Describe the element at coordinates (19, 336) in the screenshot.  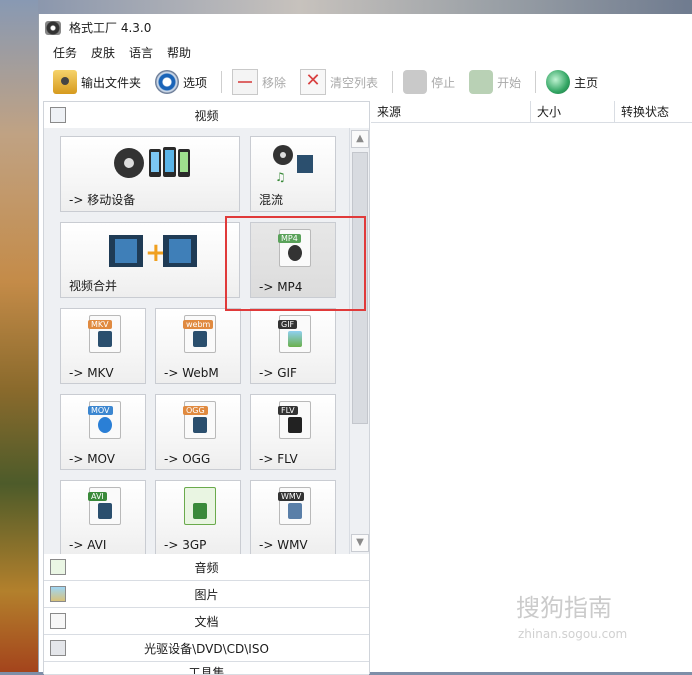
I see `desktop-background-left` at that location.